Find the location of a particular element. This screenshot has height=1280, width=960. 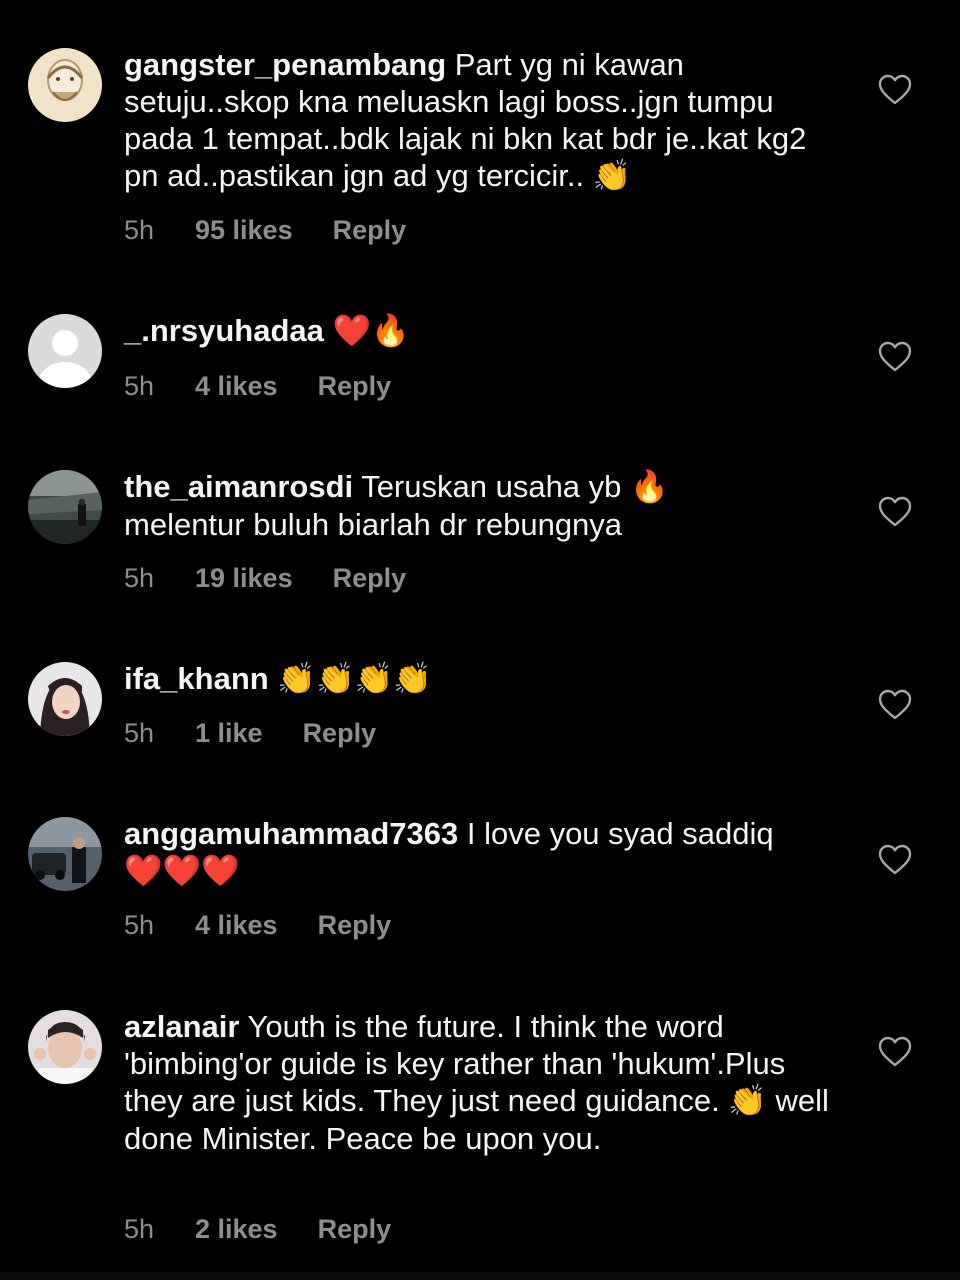

comment-text: Teruskan usaha yb is located at coordinates (491, 486).